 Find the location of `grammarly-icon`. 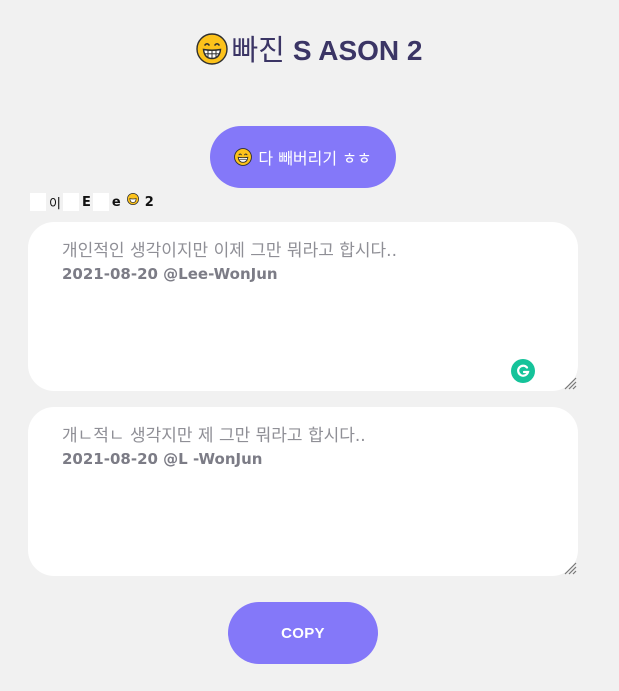

grammarly-icon is located at coordinates (523, 371).